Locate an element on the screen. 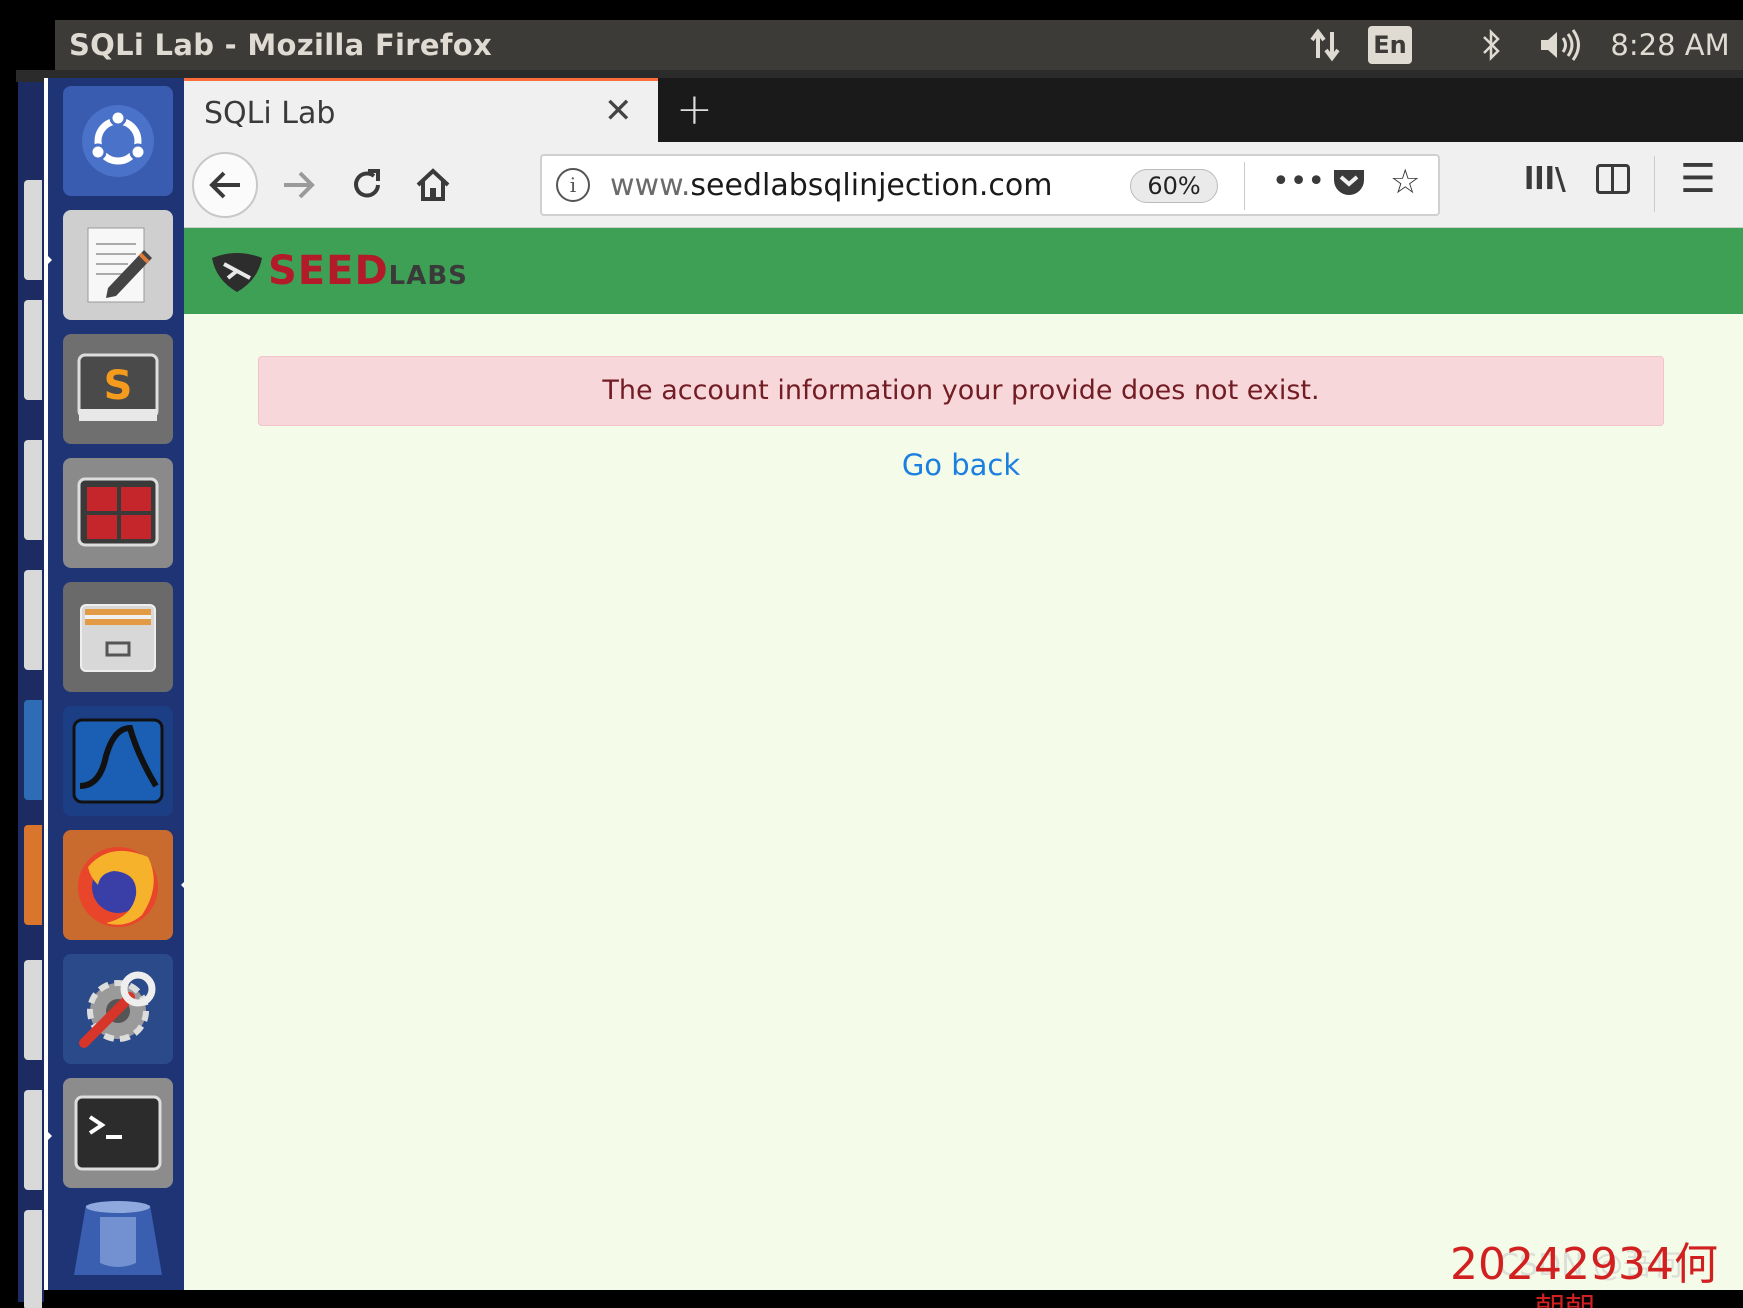 This screenshot has height=1308, width=1743. back-arrow-icon is located at coordinates (224, 185).